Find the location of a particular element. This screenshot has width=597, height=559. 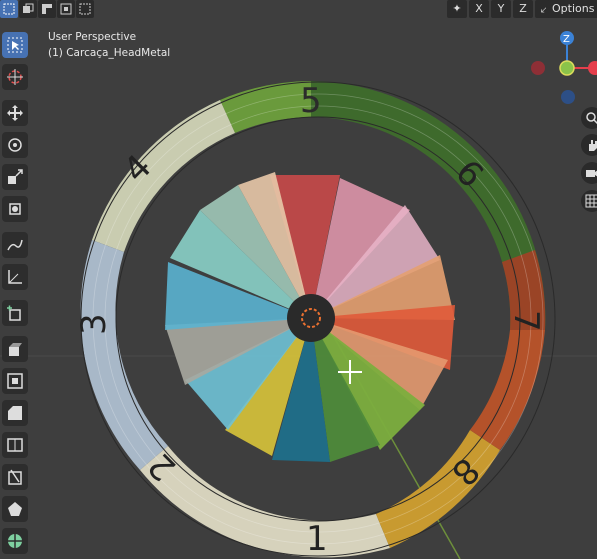

select-extend-icon is located at coordinates (28, 9).